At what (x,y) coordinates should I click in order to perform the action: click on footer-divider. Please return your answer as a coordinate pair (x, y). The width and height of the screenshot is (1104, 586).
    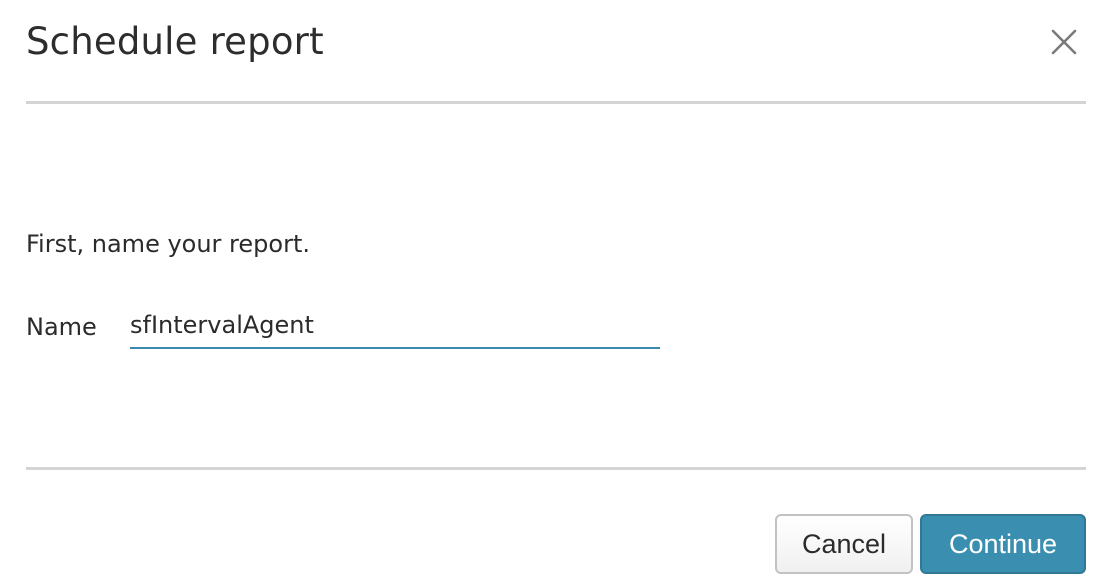
    Looking at the image, I should click on (556, 468).